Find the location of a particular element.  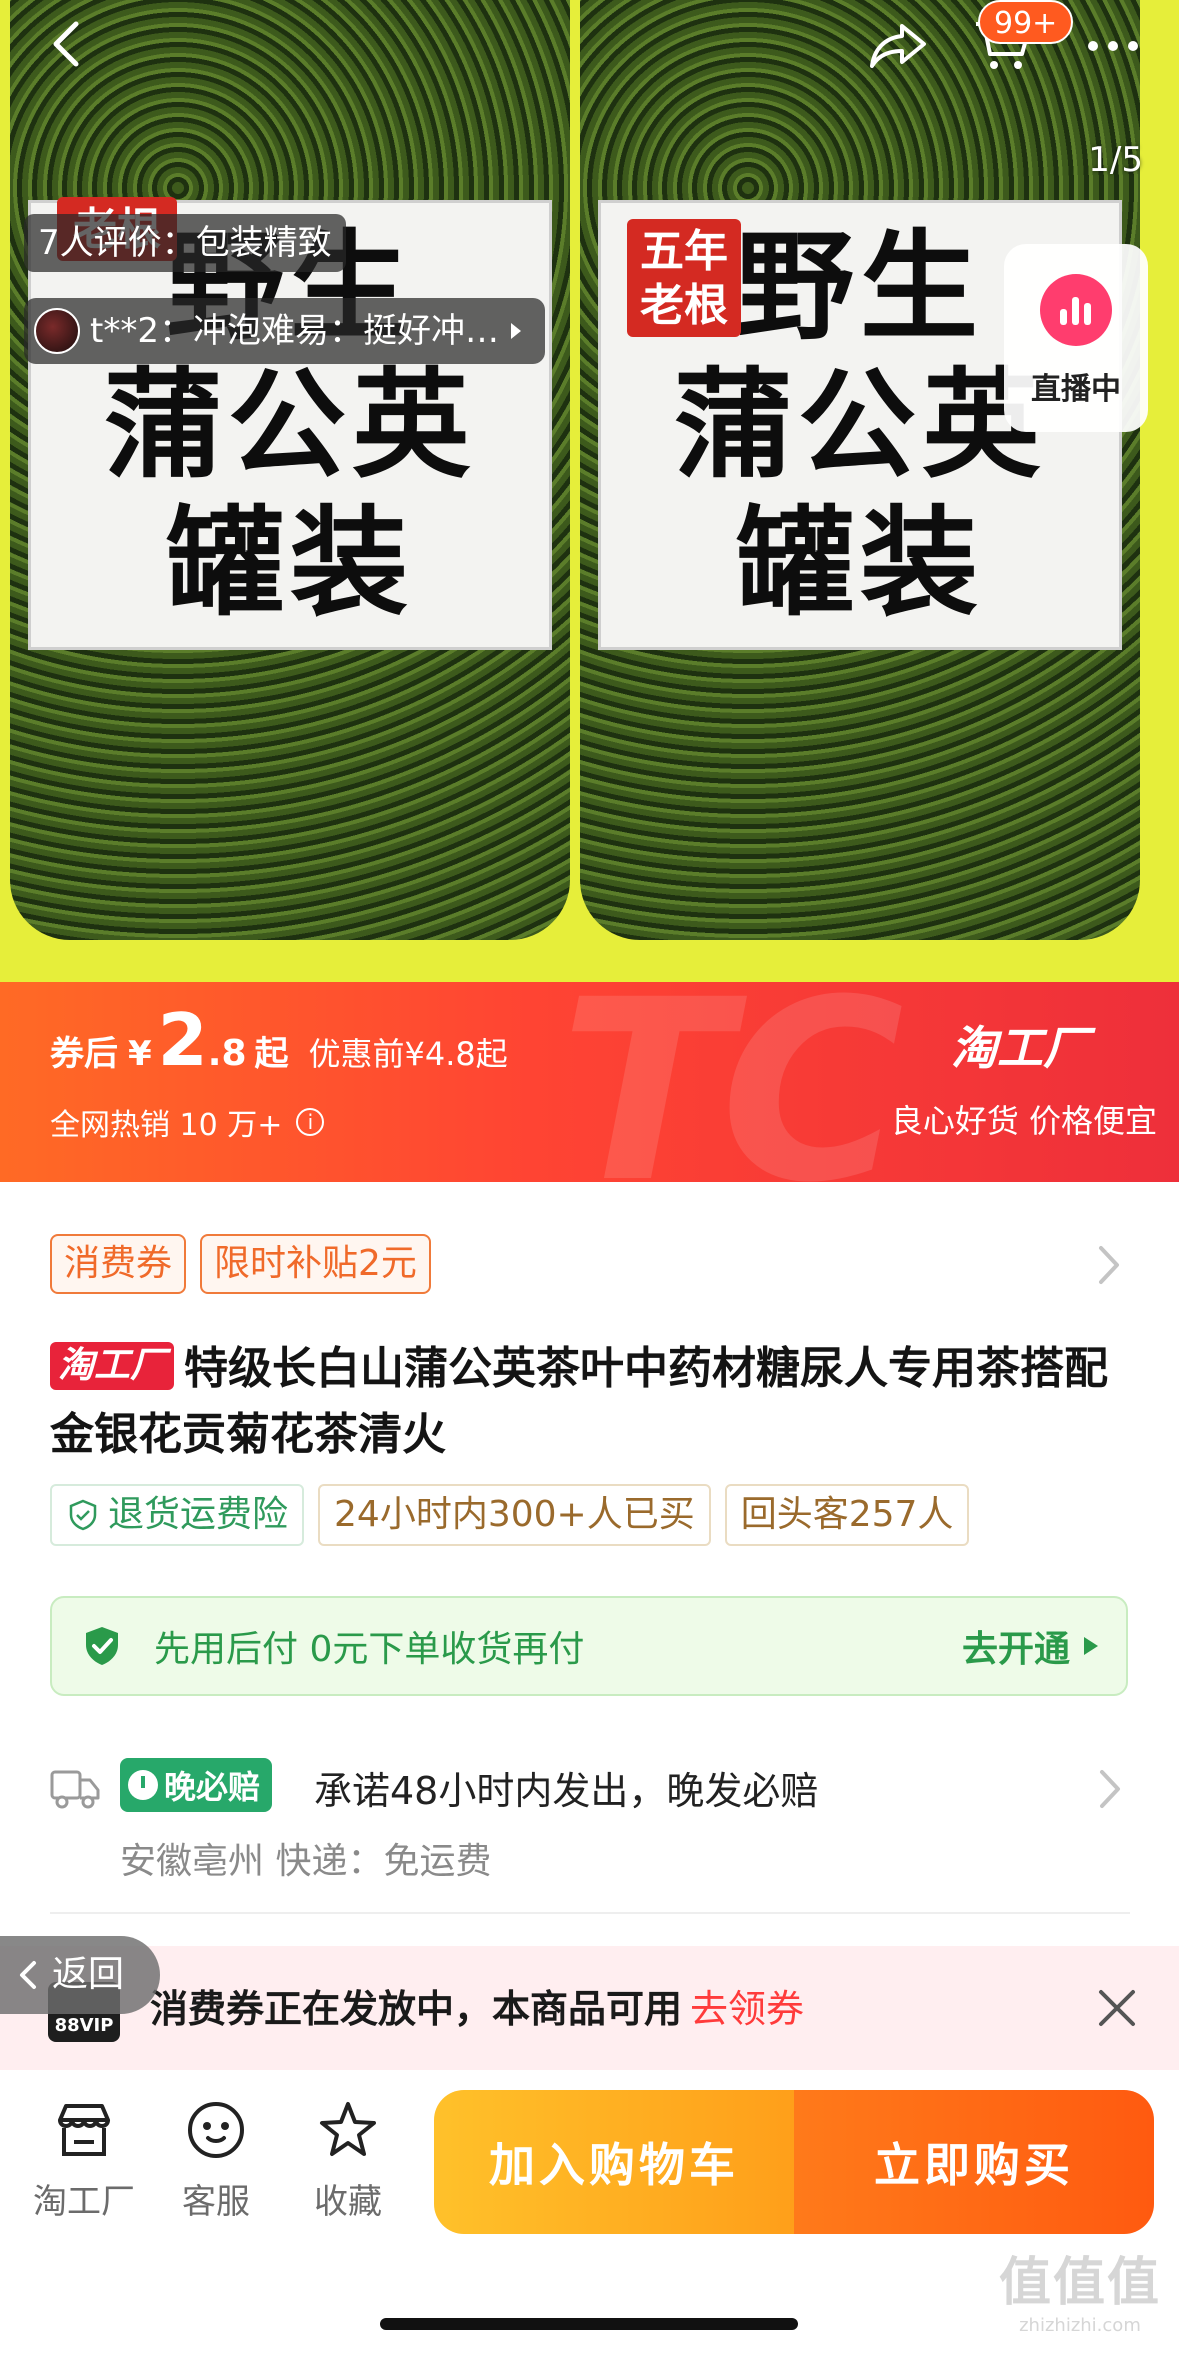

info-icon: i is located at coordinates (310, 1122).